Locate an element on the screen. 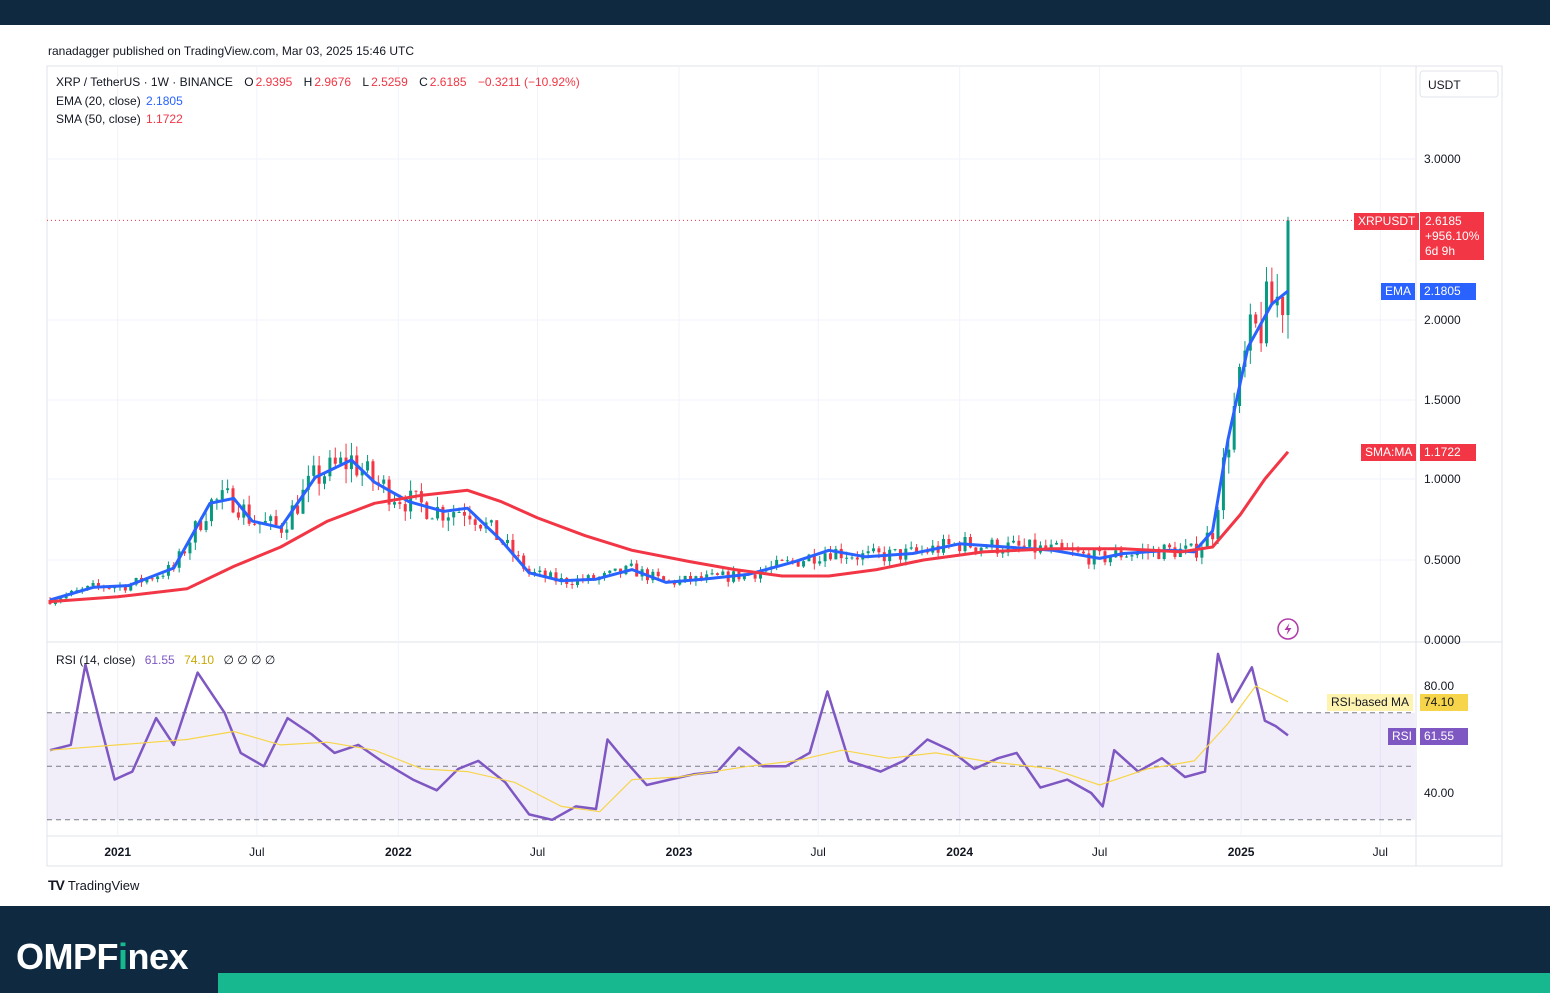 The image size is (1550, 993). sma-legend: SMA (50, close) 1.1722 is located at coordinates (120, 119).